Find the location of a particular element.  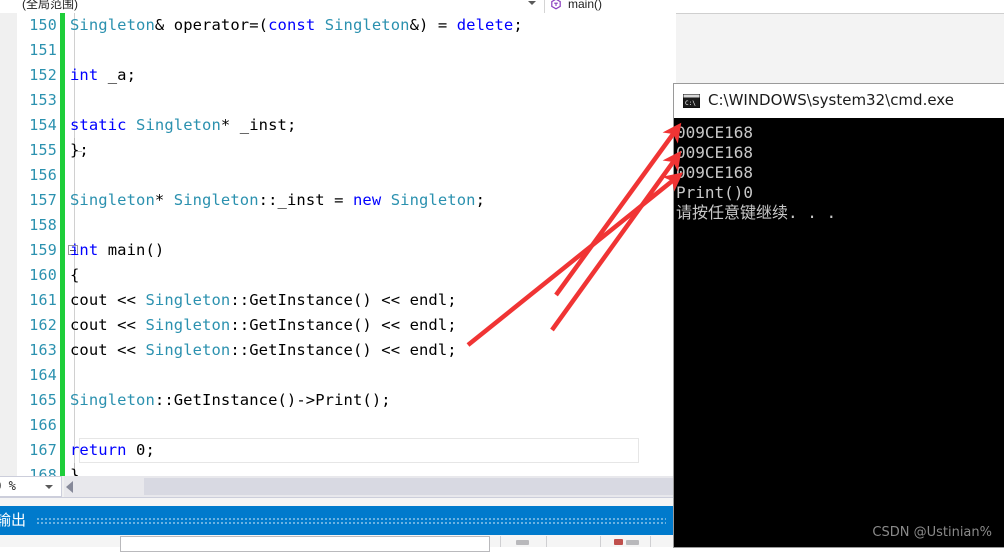

line-number: 164 is located at coordinates (43, 375).